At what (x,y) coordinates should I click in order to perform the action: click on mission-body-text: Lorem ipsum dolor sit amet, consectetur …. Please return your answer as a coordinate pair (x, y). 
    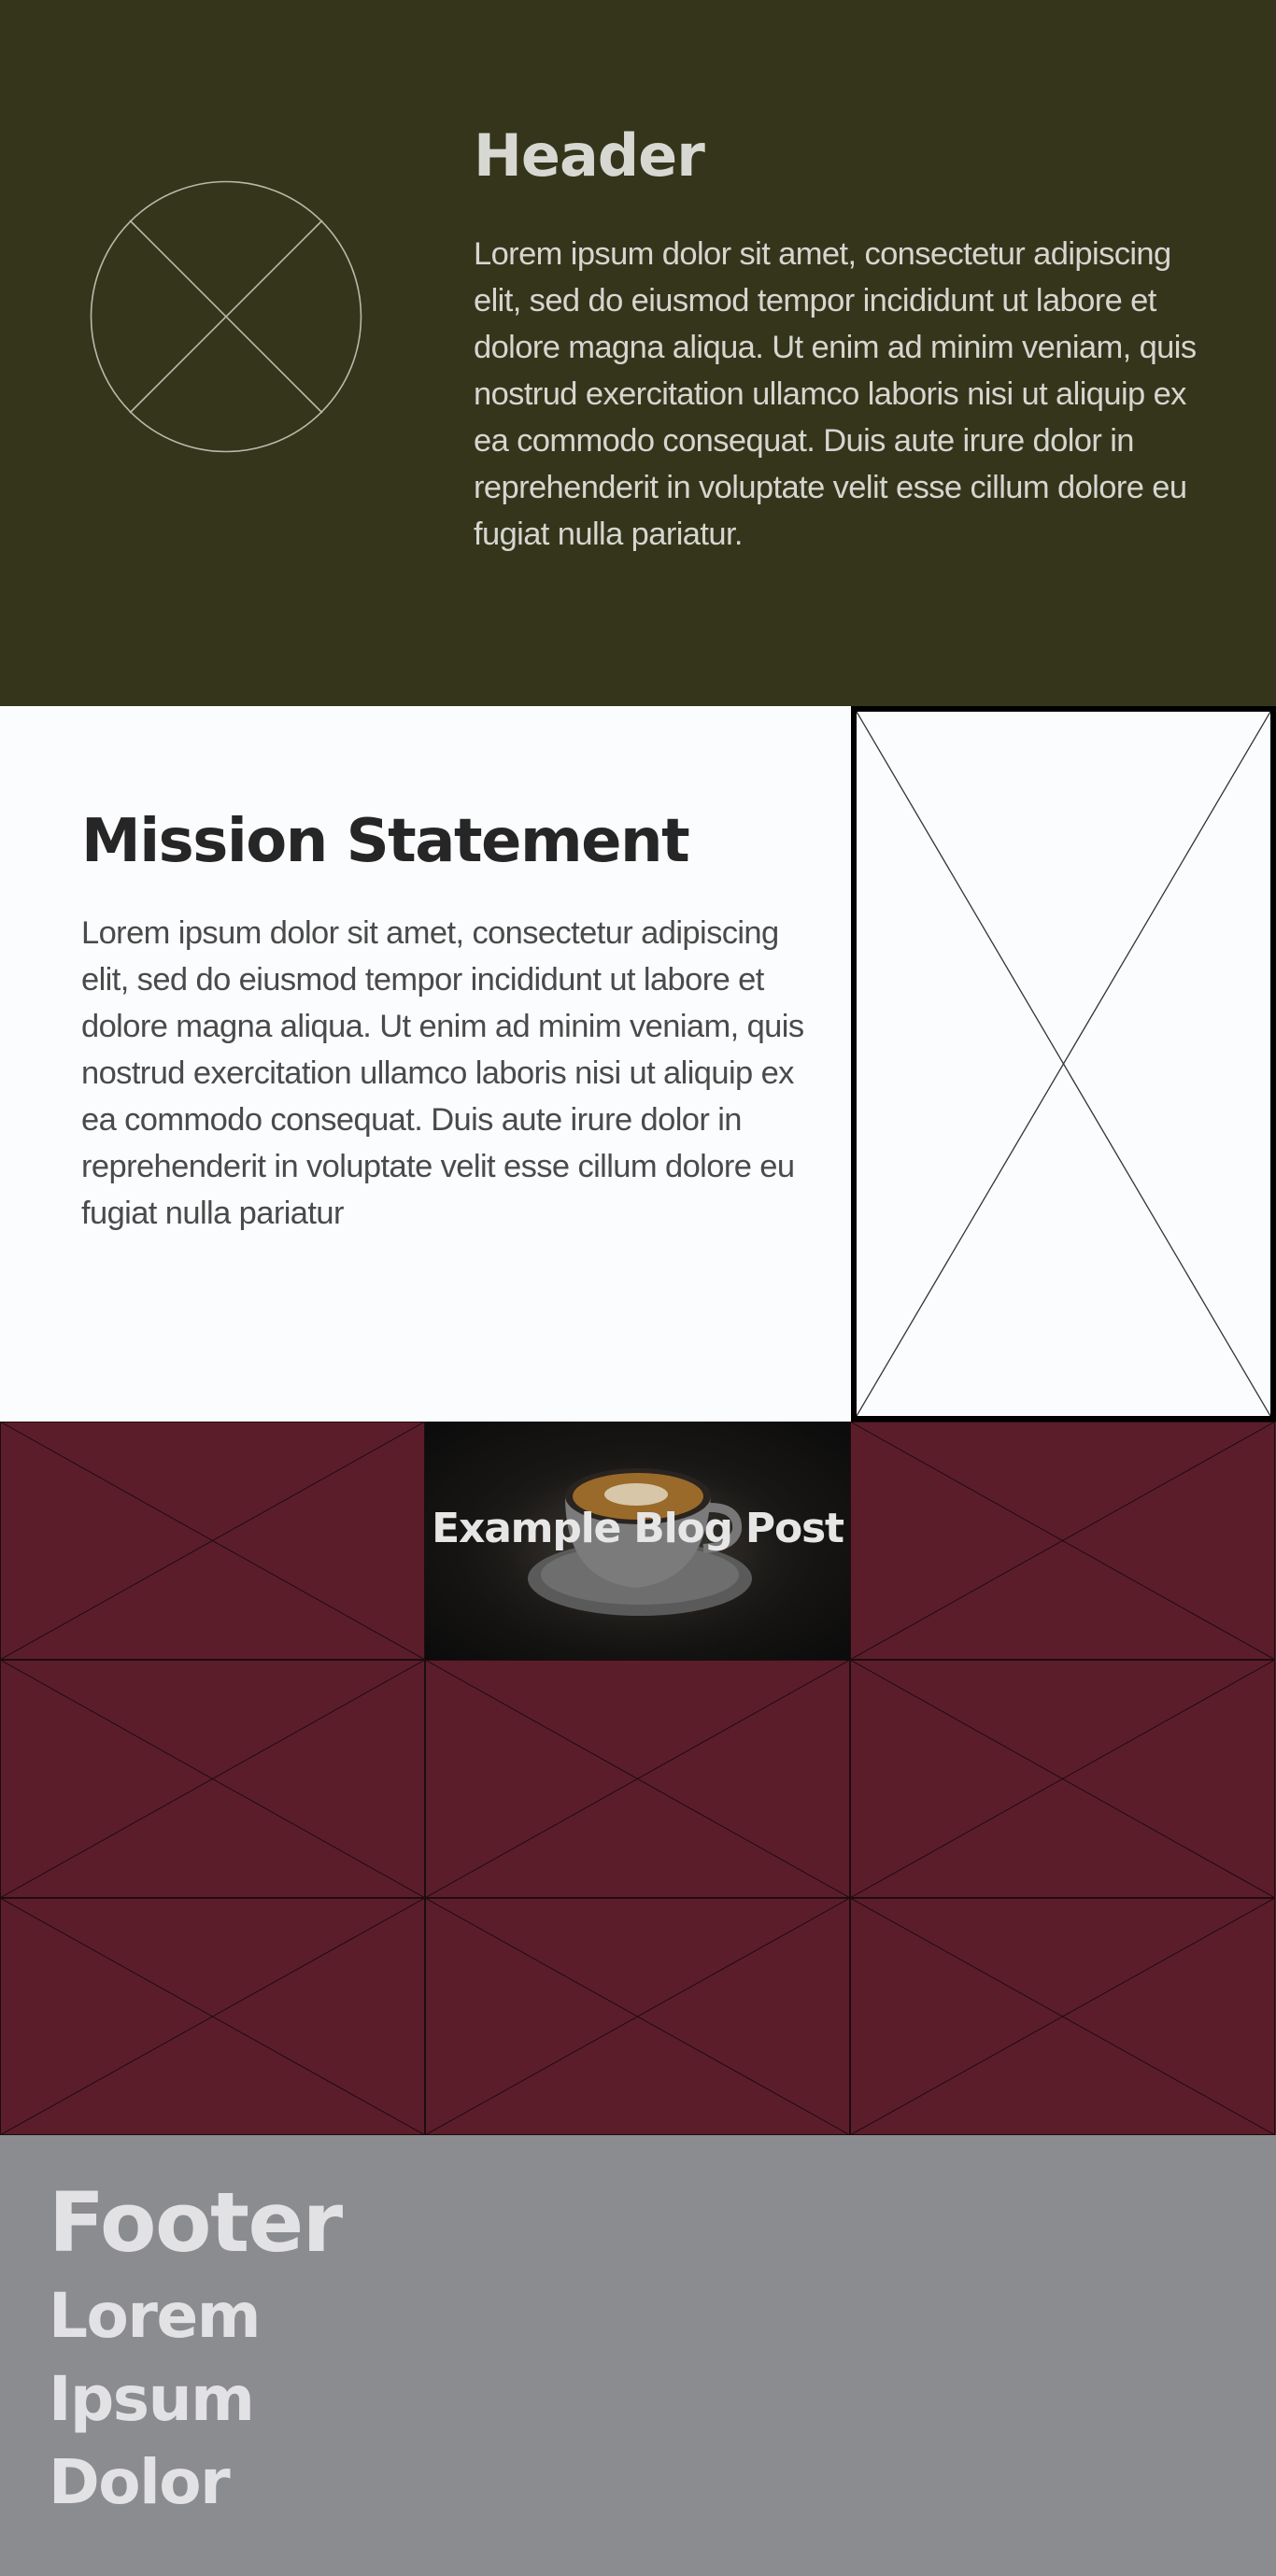
    Looking at the image, I should click on (442, 1073).